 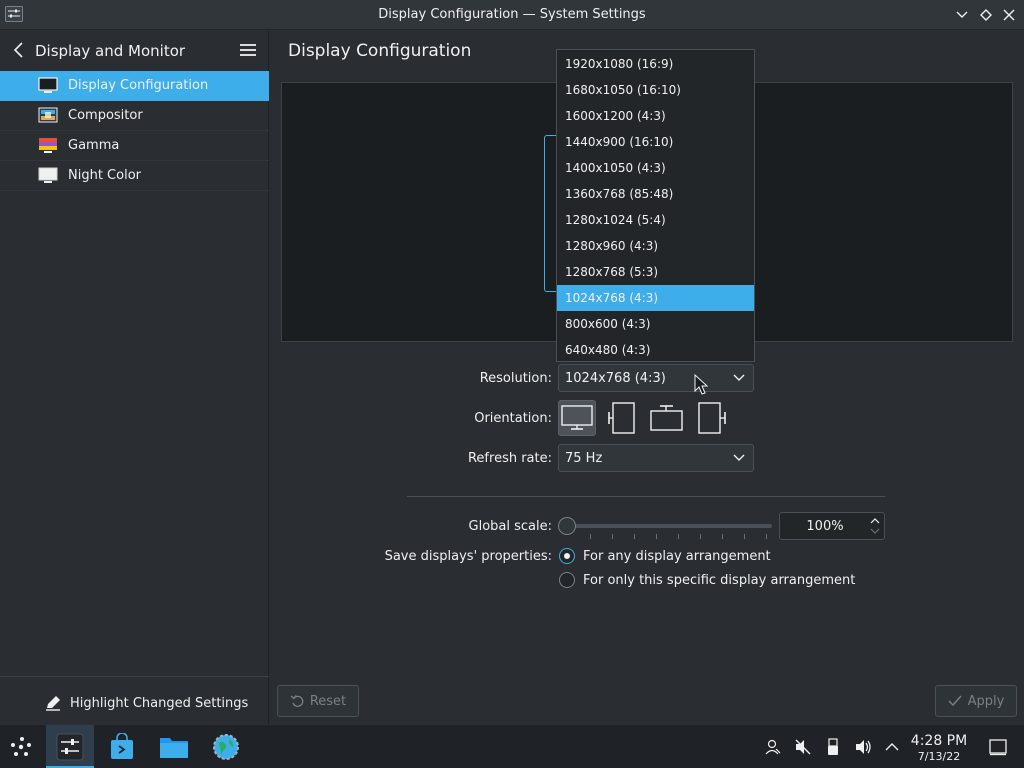 I want to click on reset-label: Reset, so click(x=328, y=701).